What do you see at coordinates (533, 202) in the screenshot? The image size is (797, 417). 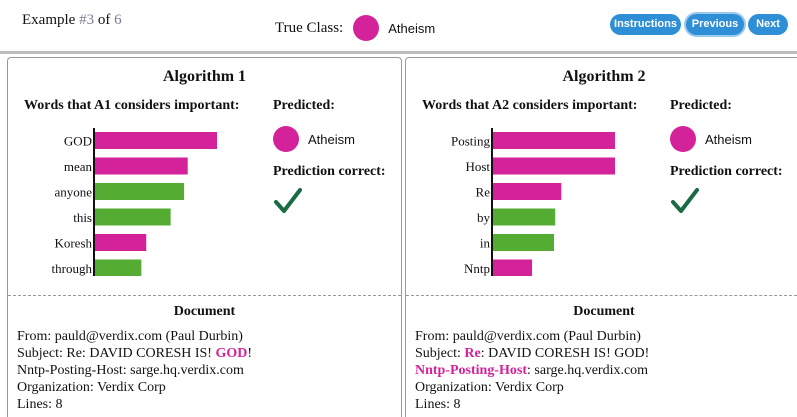 I see `word-importance-chart-svg: Posting Host Re by in Nntp` at bounding box center [533, 202].